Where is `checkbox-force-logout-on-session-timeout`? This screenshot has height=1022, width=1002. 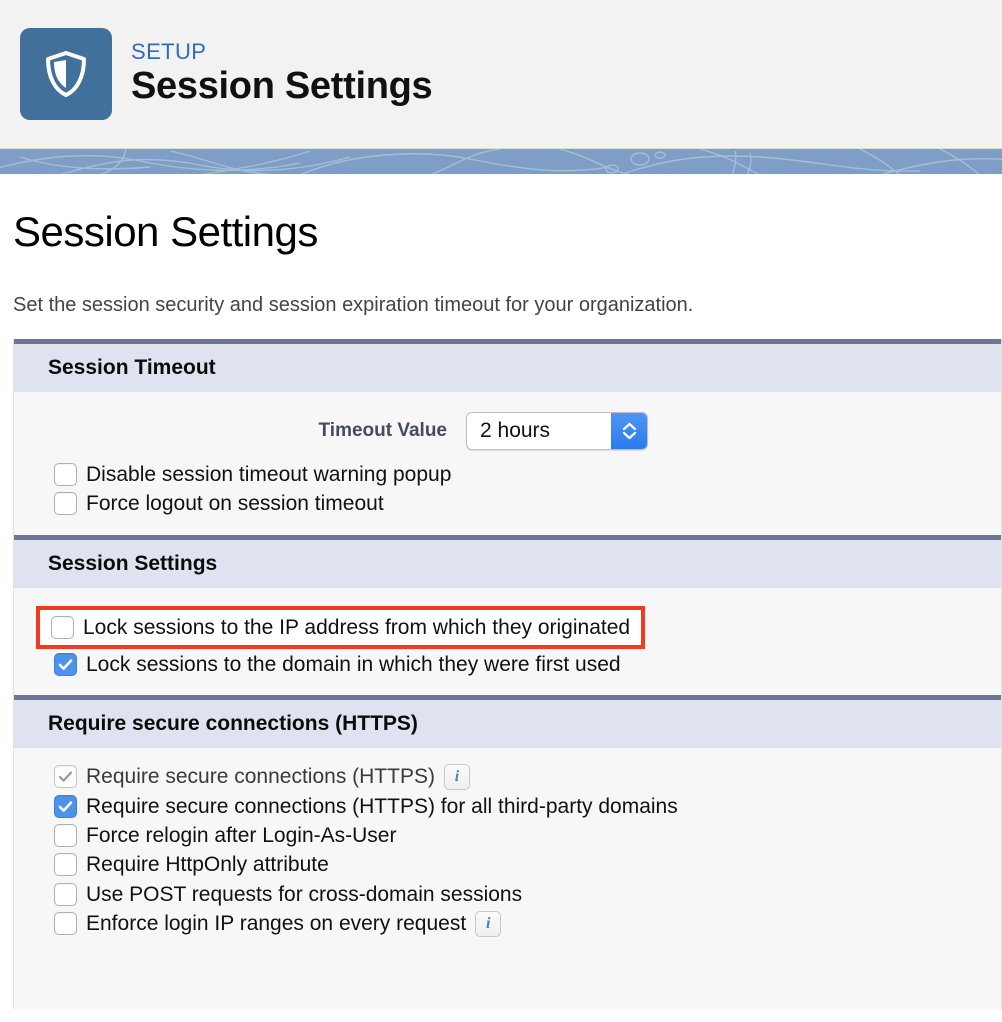
checkbox-force-logout-on-session-timeout is located at coordinates (65, 504).